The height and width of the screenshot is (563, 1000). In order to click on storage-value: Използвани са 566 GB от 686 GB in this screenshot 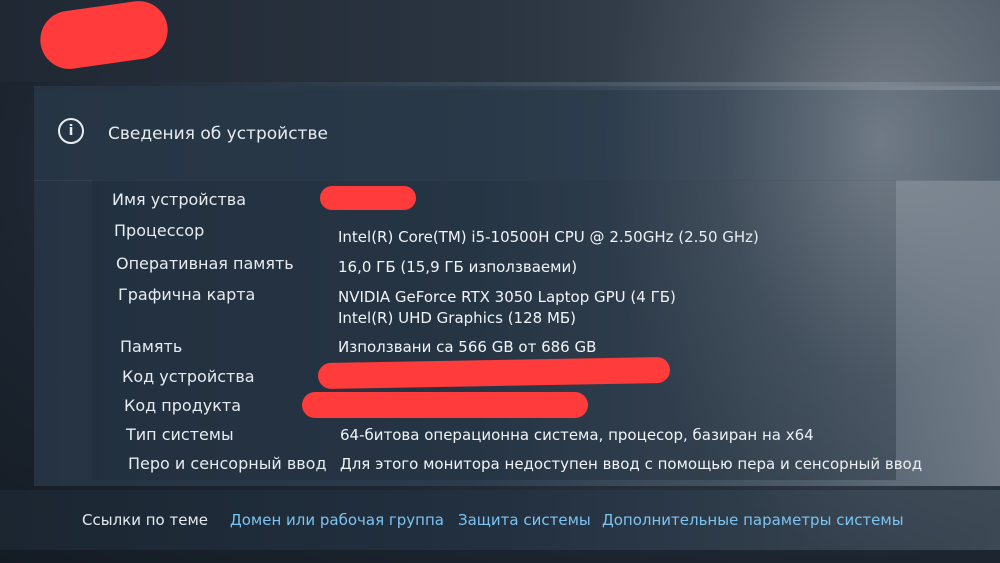, I will do `click(467, 347)`.